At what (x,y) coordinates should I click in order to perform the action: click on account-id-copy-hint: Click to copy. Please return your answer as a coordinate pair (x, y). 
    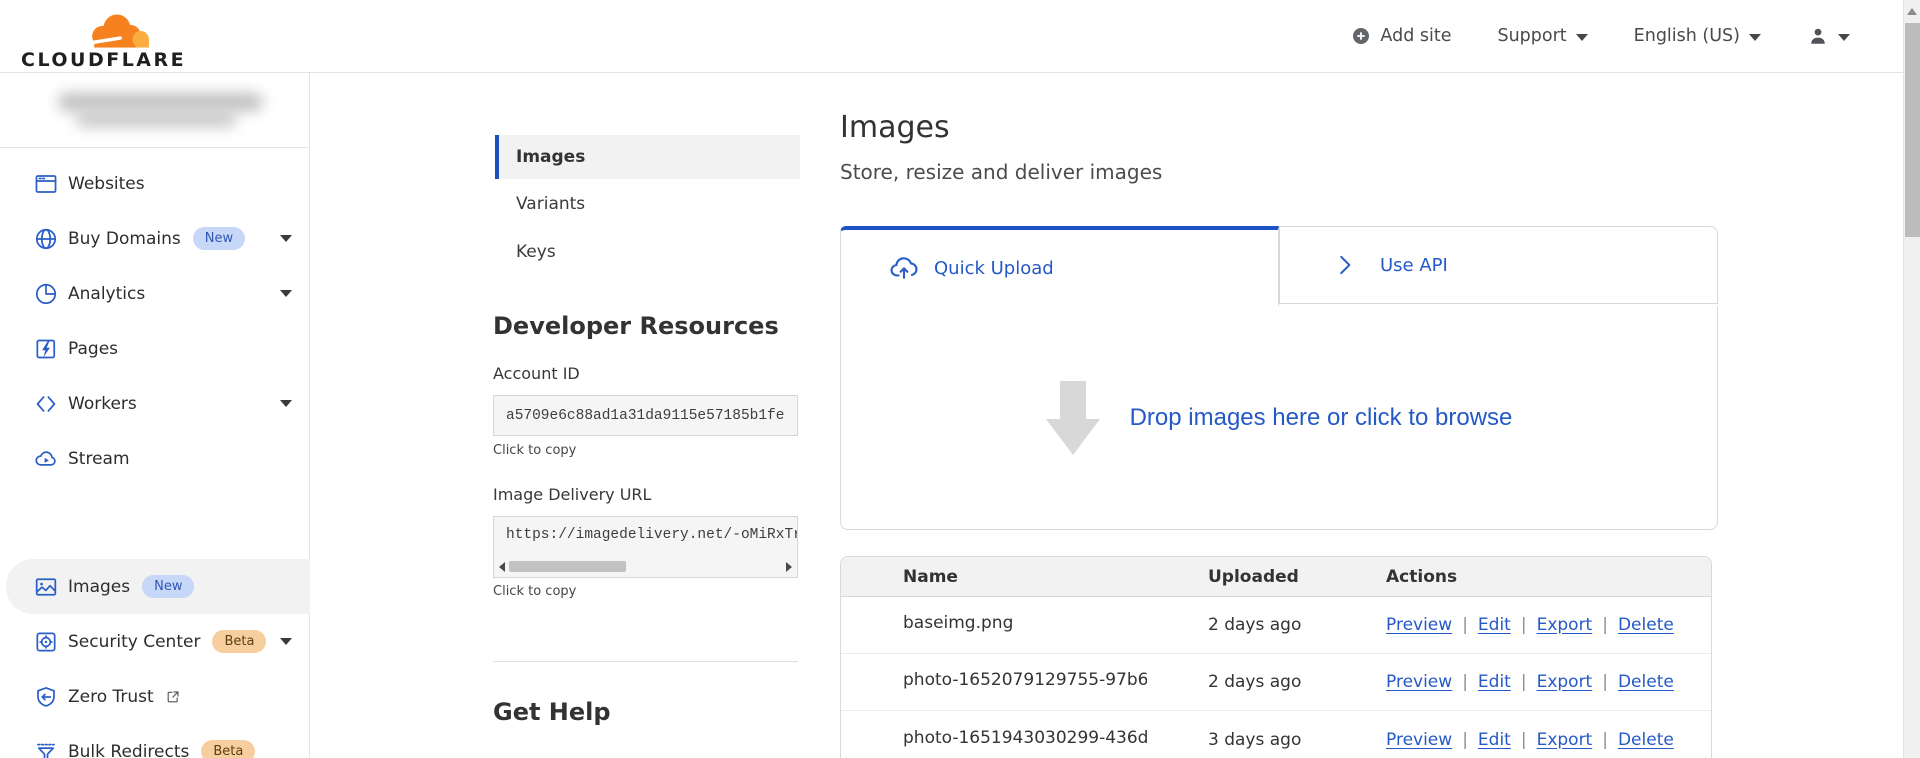
    Looking at the image, I should click on (534, 450).